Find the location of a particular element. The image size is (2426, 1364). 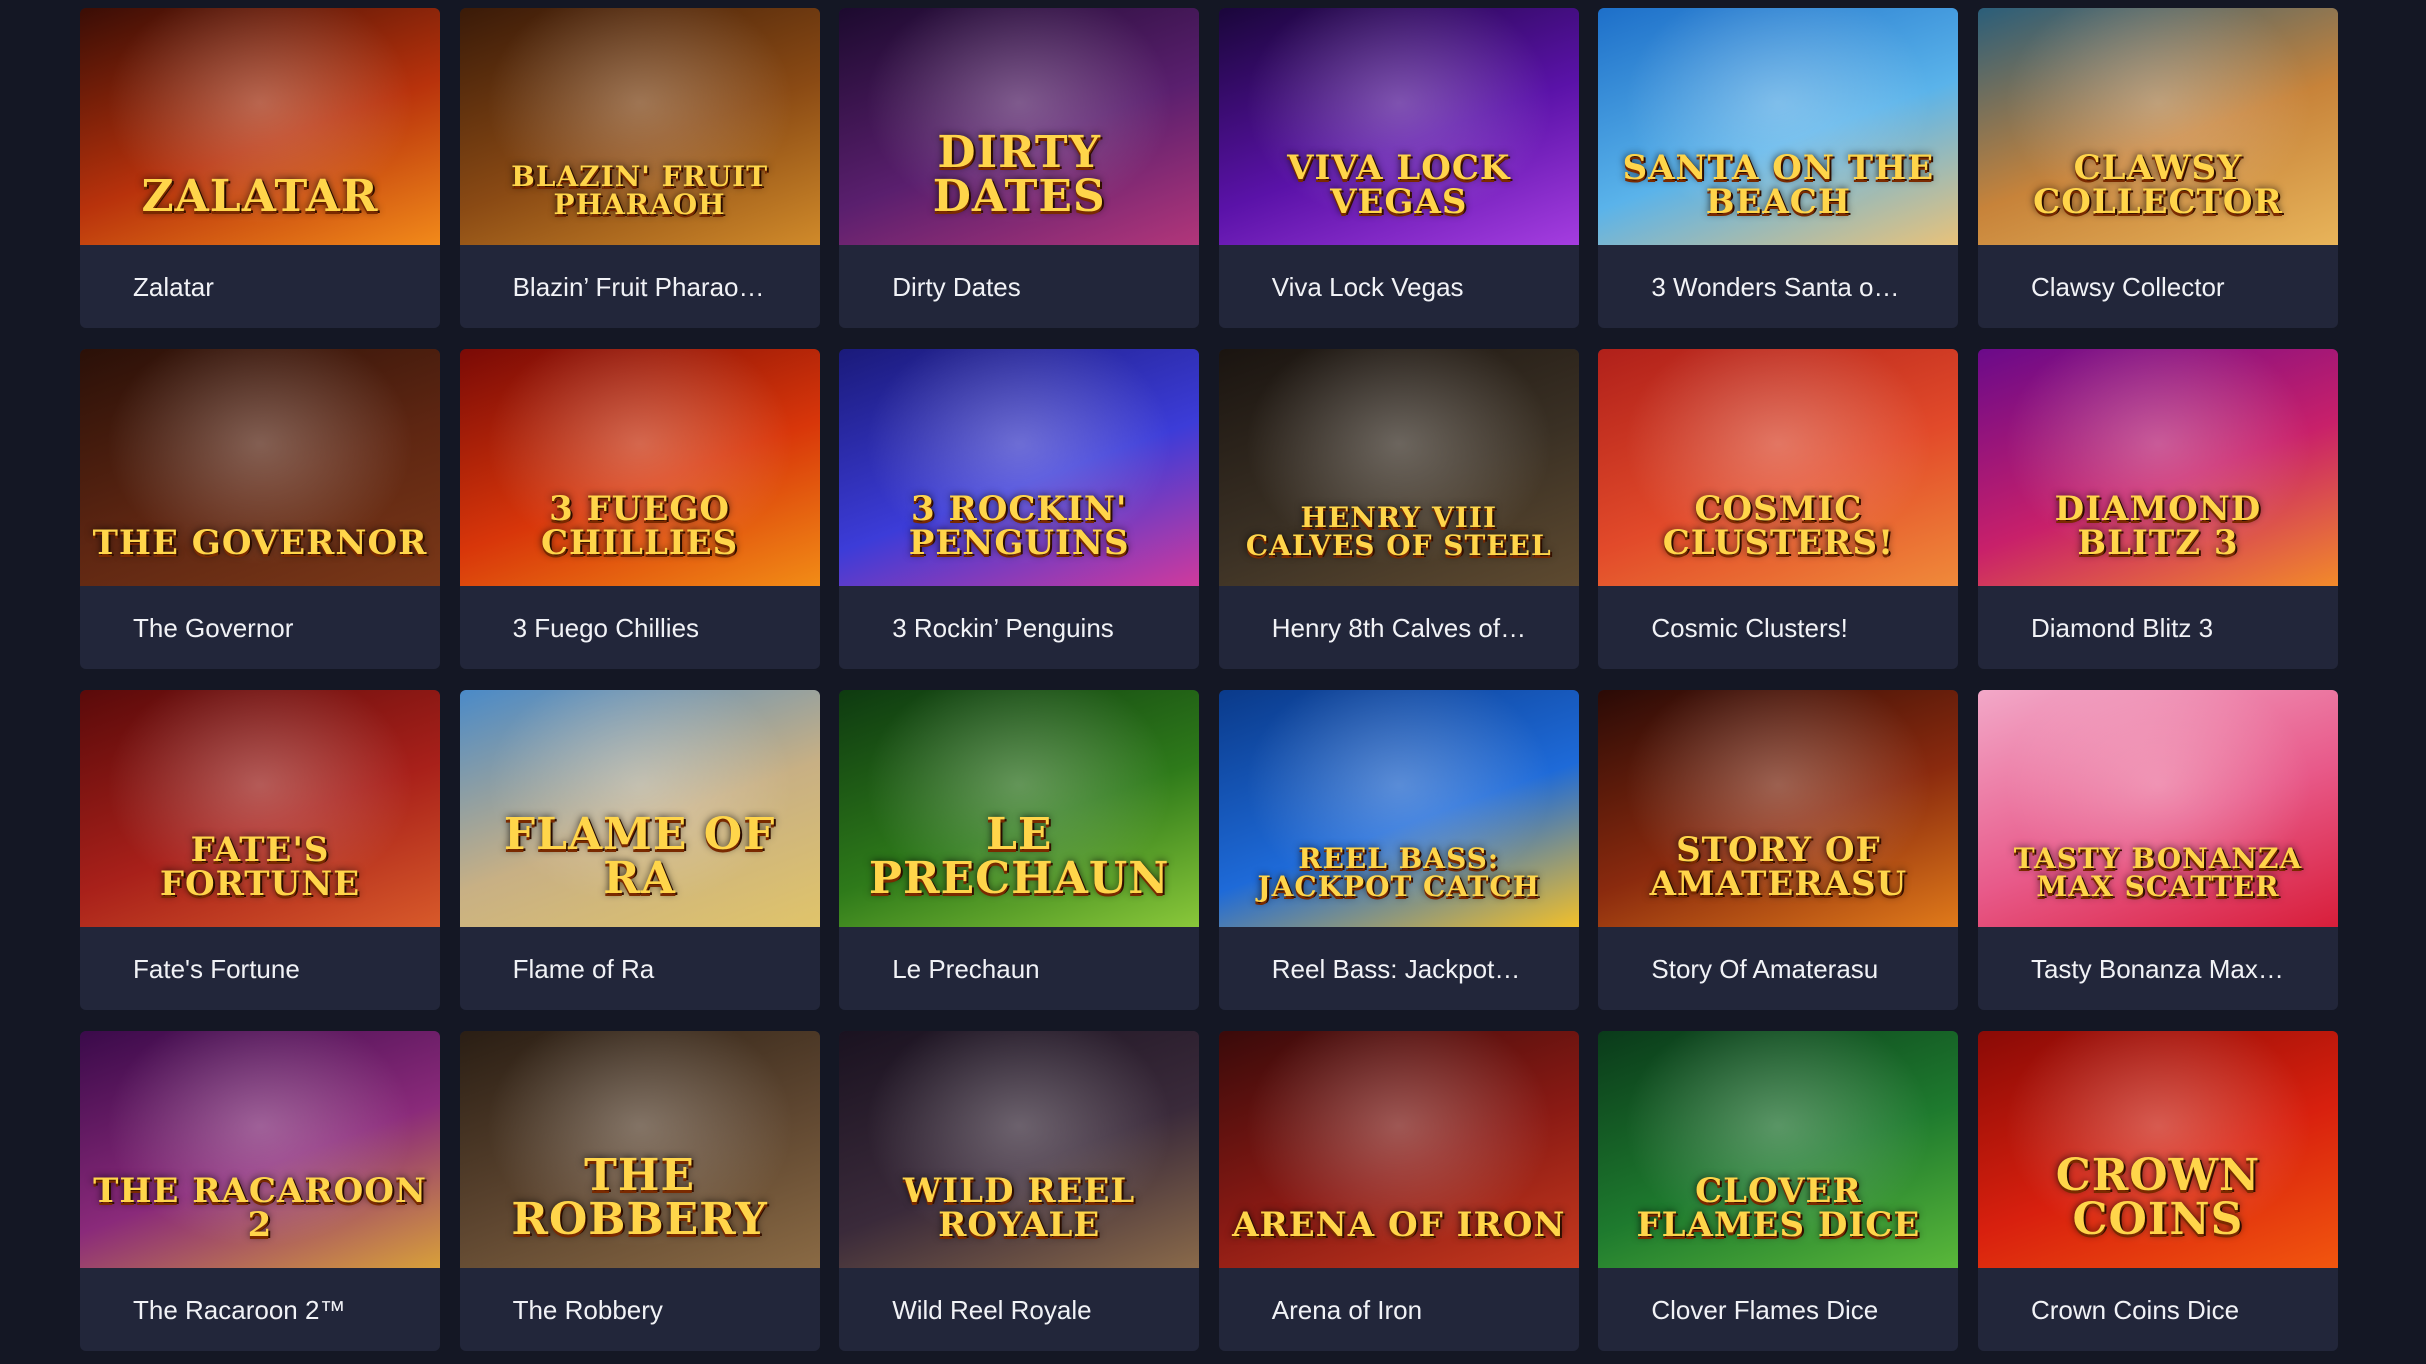

game-card: CLOVER FLAMES DICE Clover Flames Dice is located at coordinates (1778, 1191).